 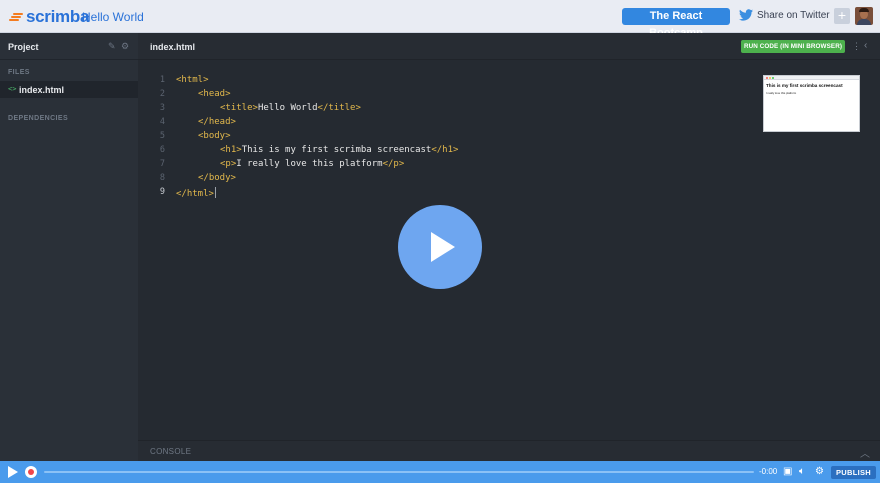 I want to click on record-icon, so click(x=31, y=472).